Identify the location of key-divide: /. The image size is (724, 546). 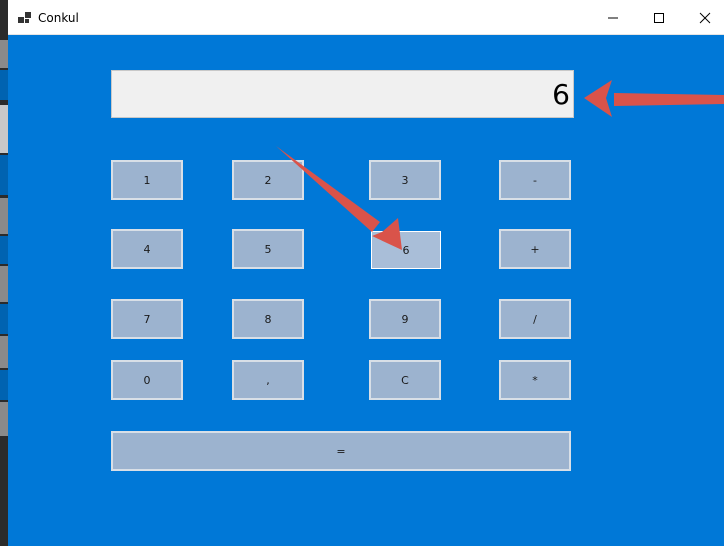
(535, 319).